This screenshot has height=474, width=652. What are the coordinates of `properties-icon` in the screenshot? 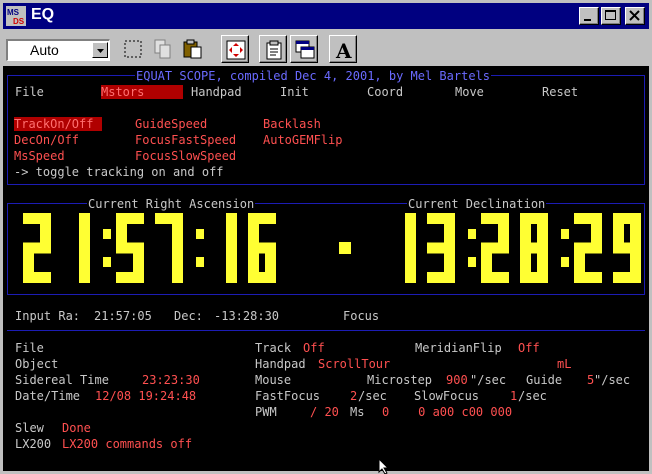 It's located at (274, 50).